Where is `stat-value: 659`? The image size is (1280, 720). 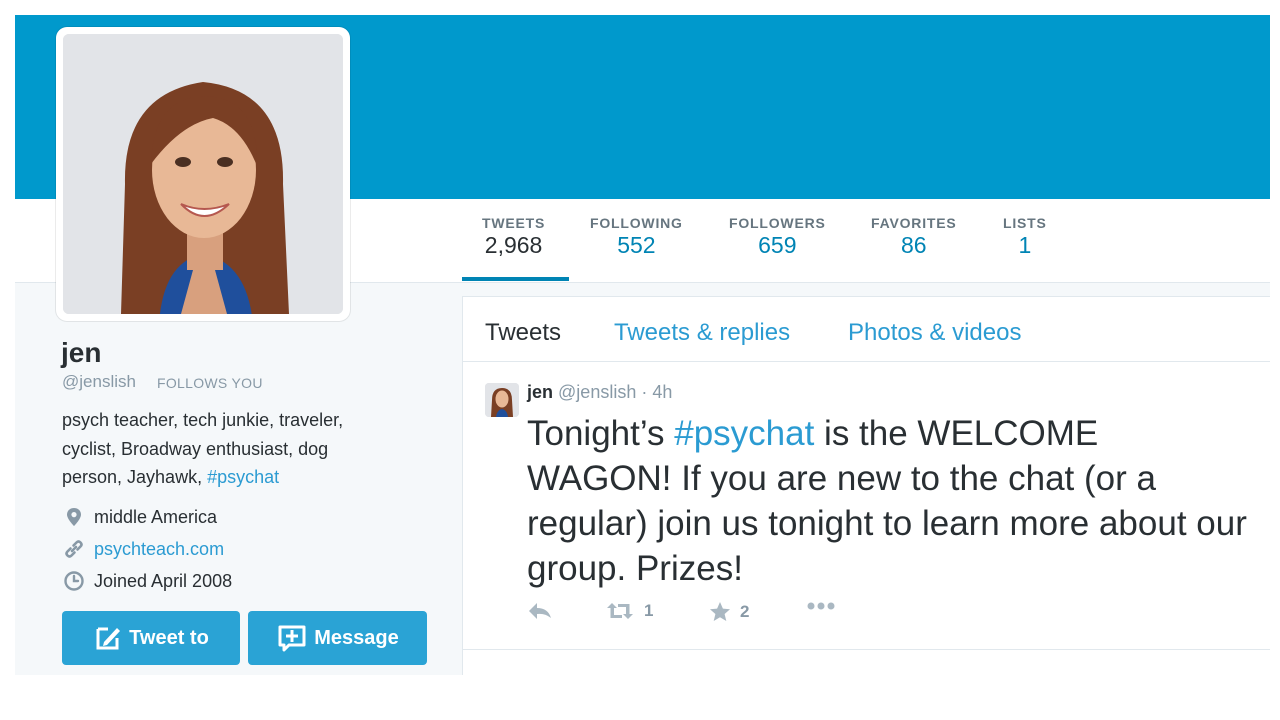
stat-value: 659 is located at coordinates (777, 245).